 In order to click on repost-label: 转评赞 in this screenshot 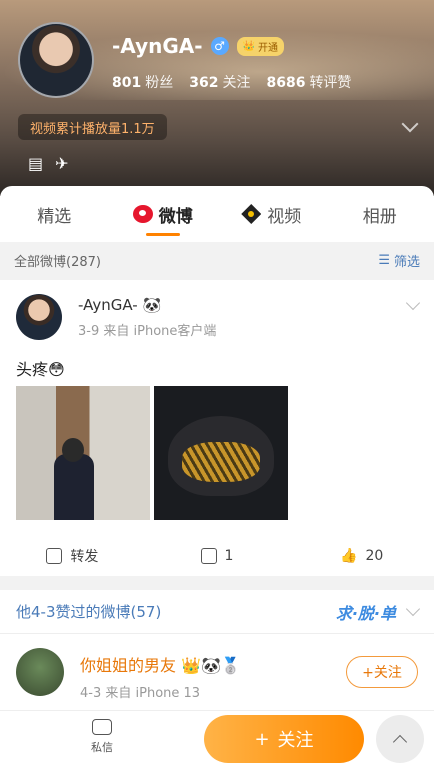, I will do `click(330, 83)`.